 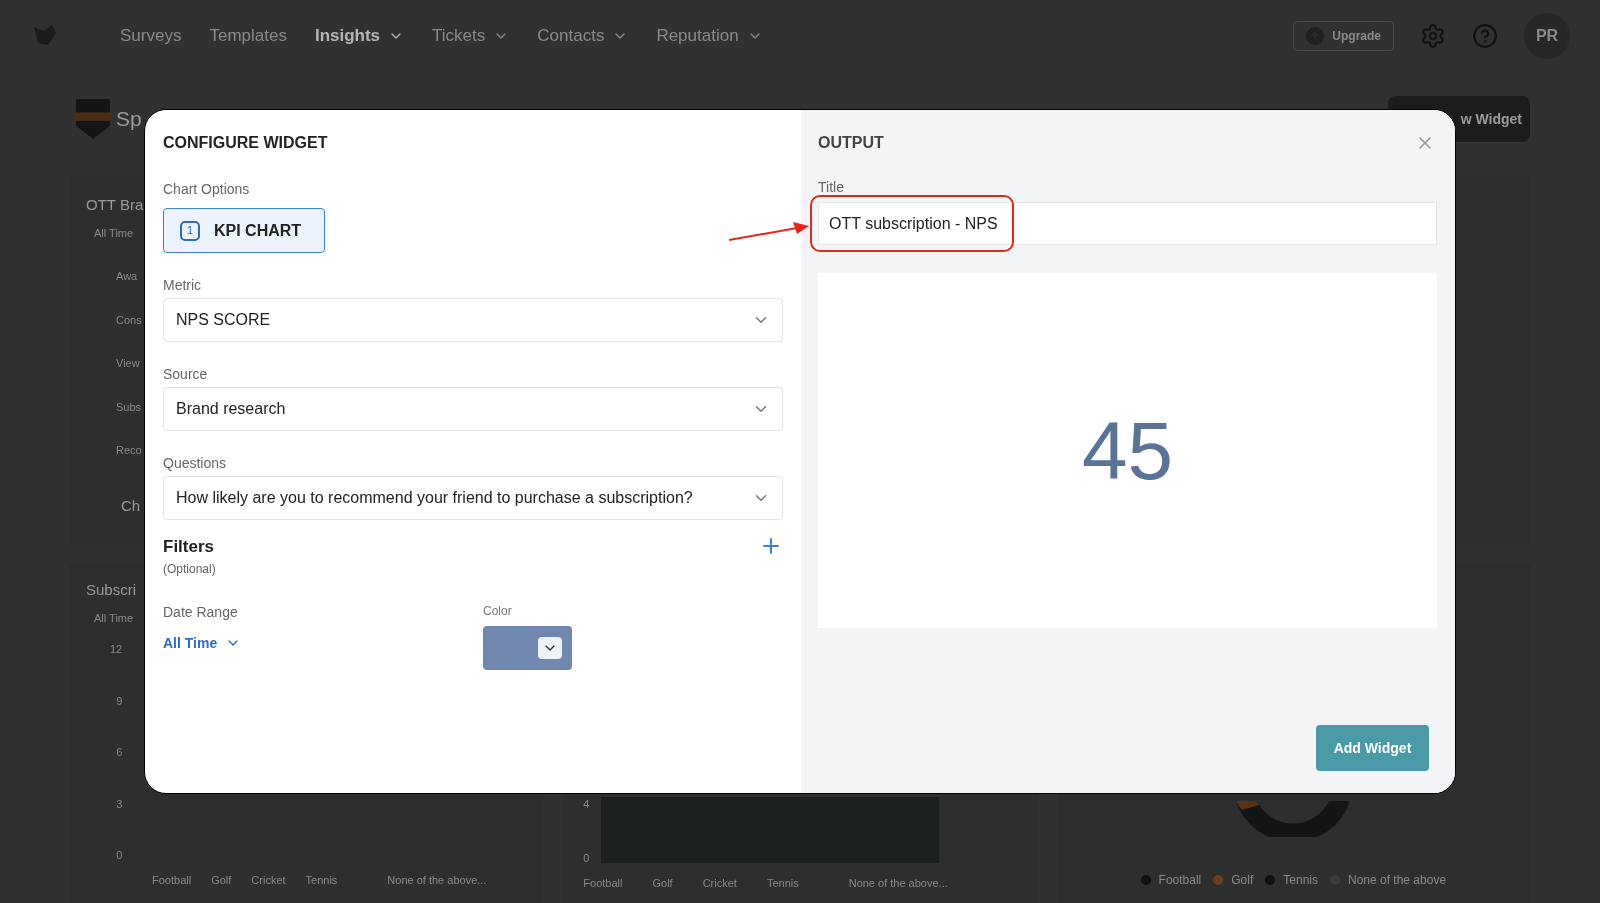 What do you see at coordinates (498, 611) in the screenshot?
I see `field-label: Color` at bounding box center [498, 611].